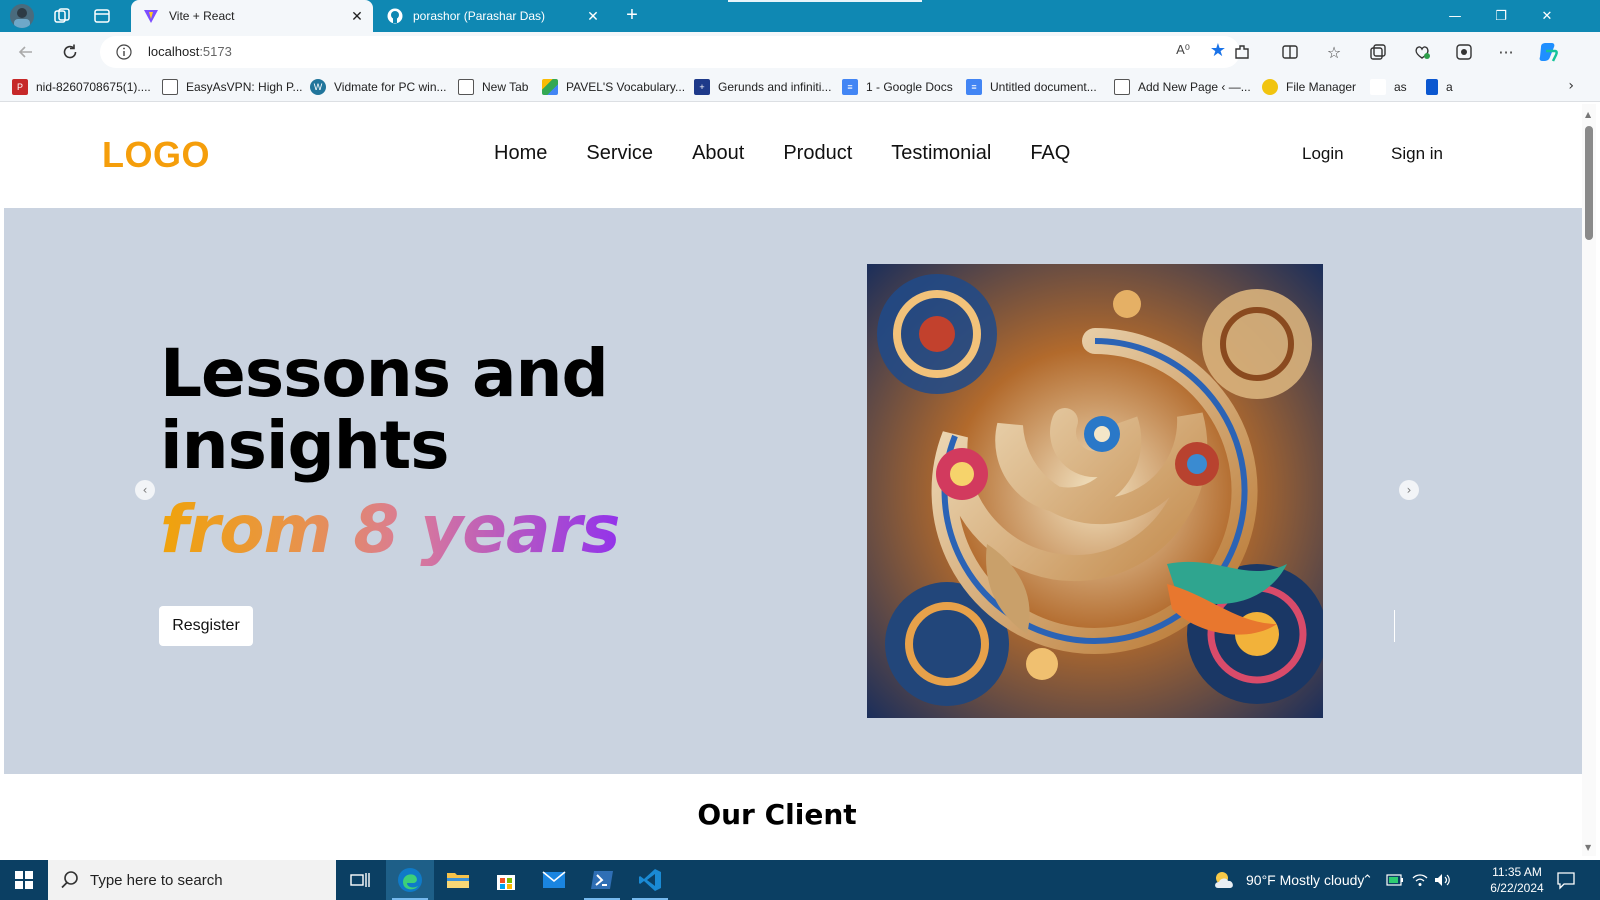  What do you see at coordinates (817, 153) in the screenshot?
I see `nav-link-product: Product` at bounding box center [817, 153].